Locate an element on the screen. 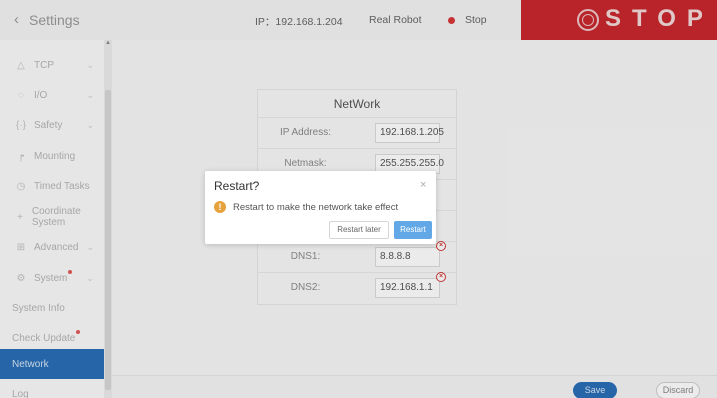  dialog-message: Restart to make the network take effect is located at coordinates (316, 207).